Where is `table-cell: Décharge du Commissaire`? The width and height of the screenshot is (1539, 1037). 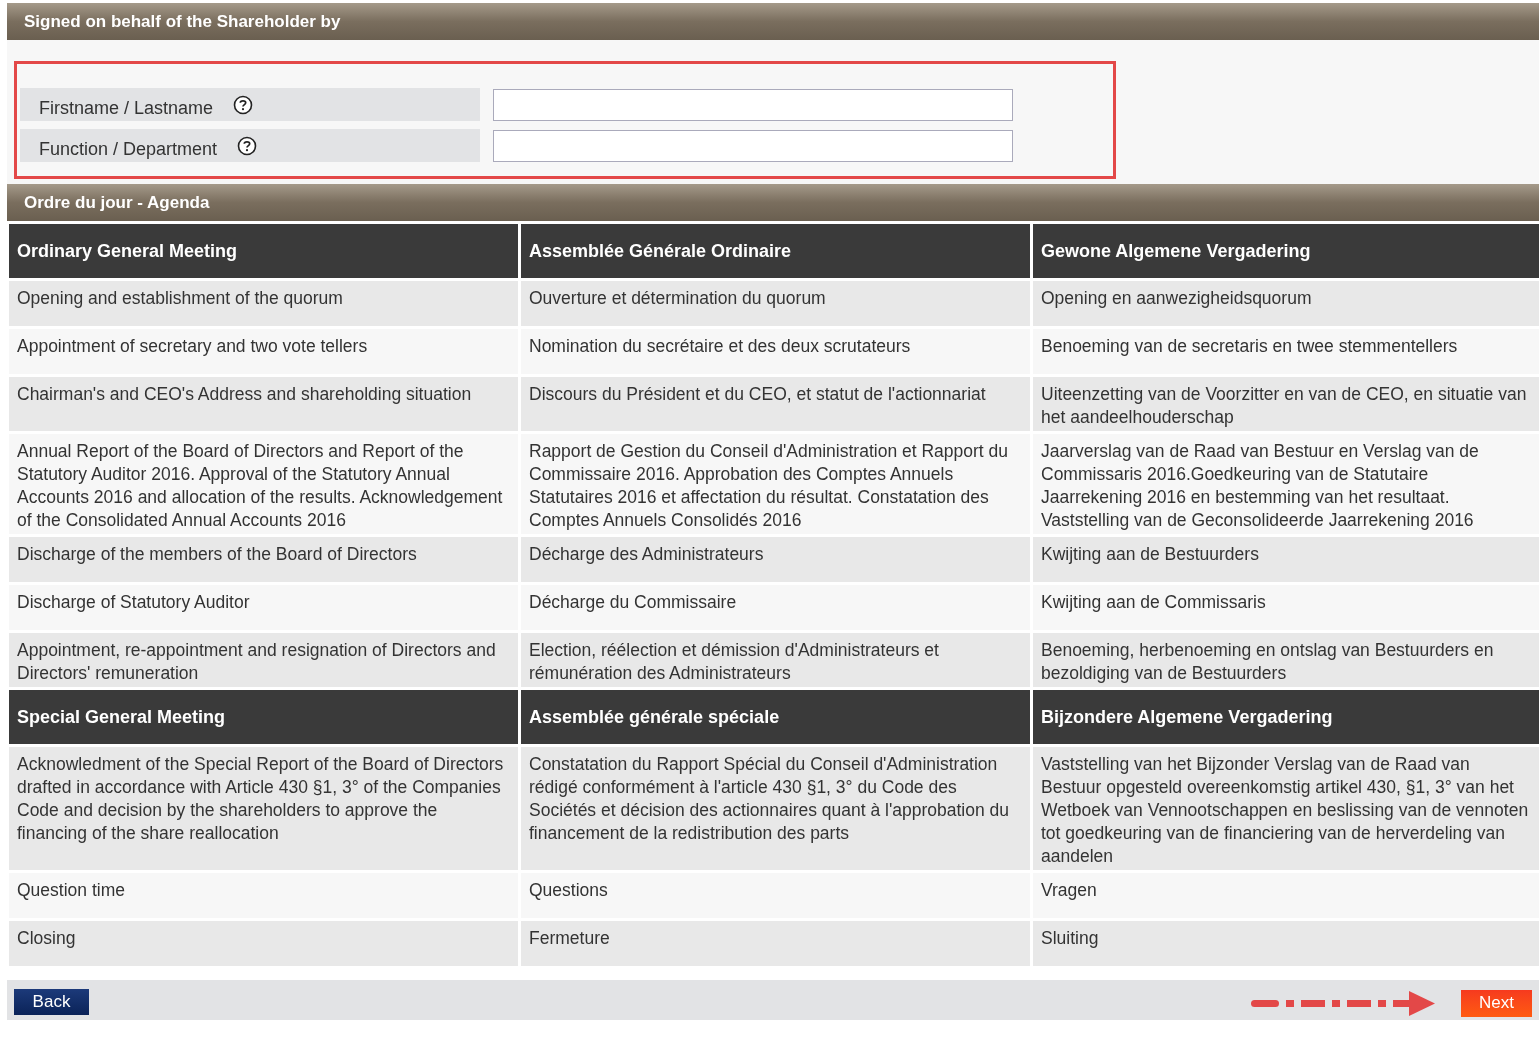
table-cell: Décharge du Commissaire is located at coordinates (775, 607).